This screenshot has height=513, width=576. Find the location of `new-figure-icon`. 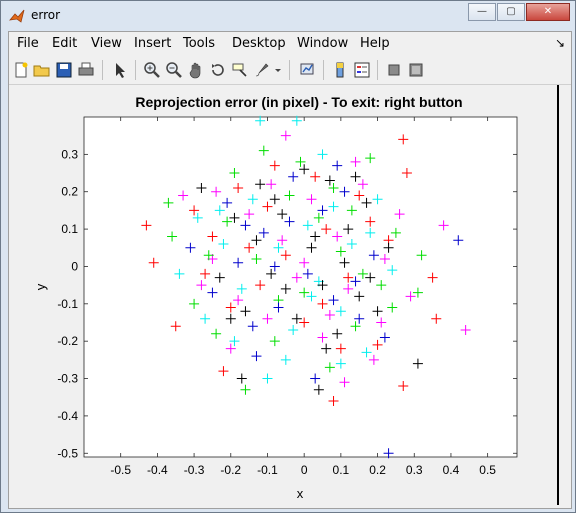

new-figure-icon is located at coordinates (21, 70).